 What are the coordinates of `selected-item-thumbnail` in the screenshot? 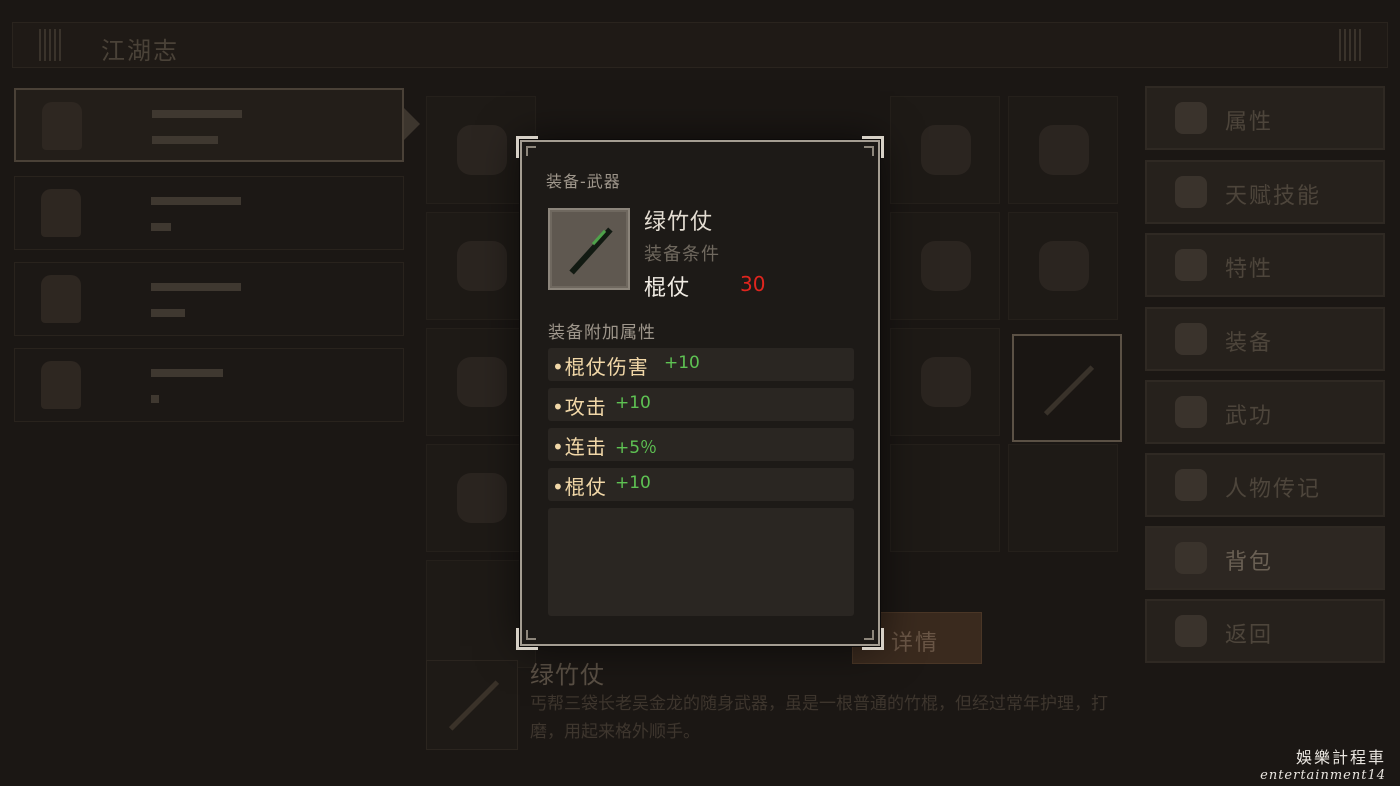 It's located at (472, 705).